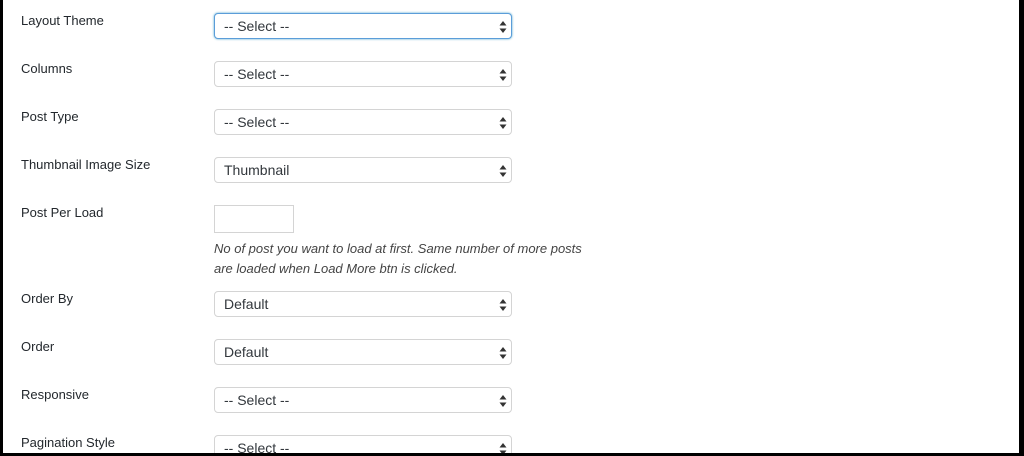 Image resolution: width=1024 pixels, height=456 pixels. What do you see at coordinates (257, 400) in the screenshot?
I see `responsive-value: -- Select --` at bounding box center [257, 400].